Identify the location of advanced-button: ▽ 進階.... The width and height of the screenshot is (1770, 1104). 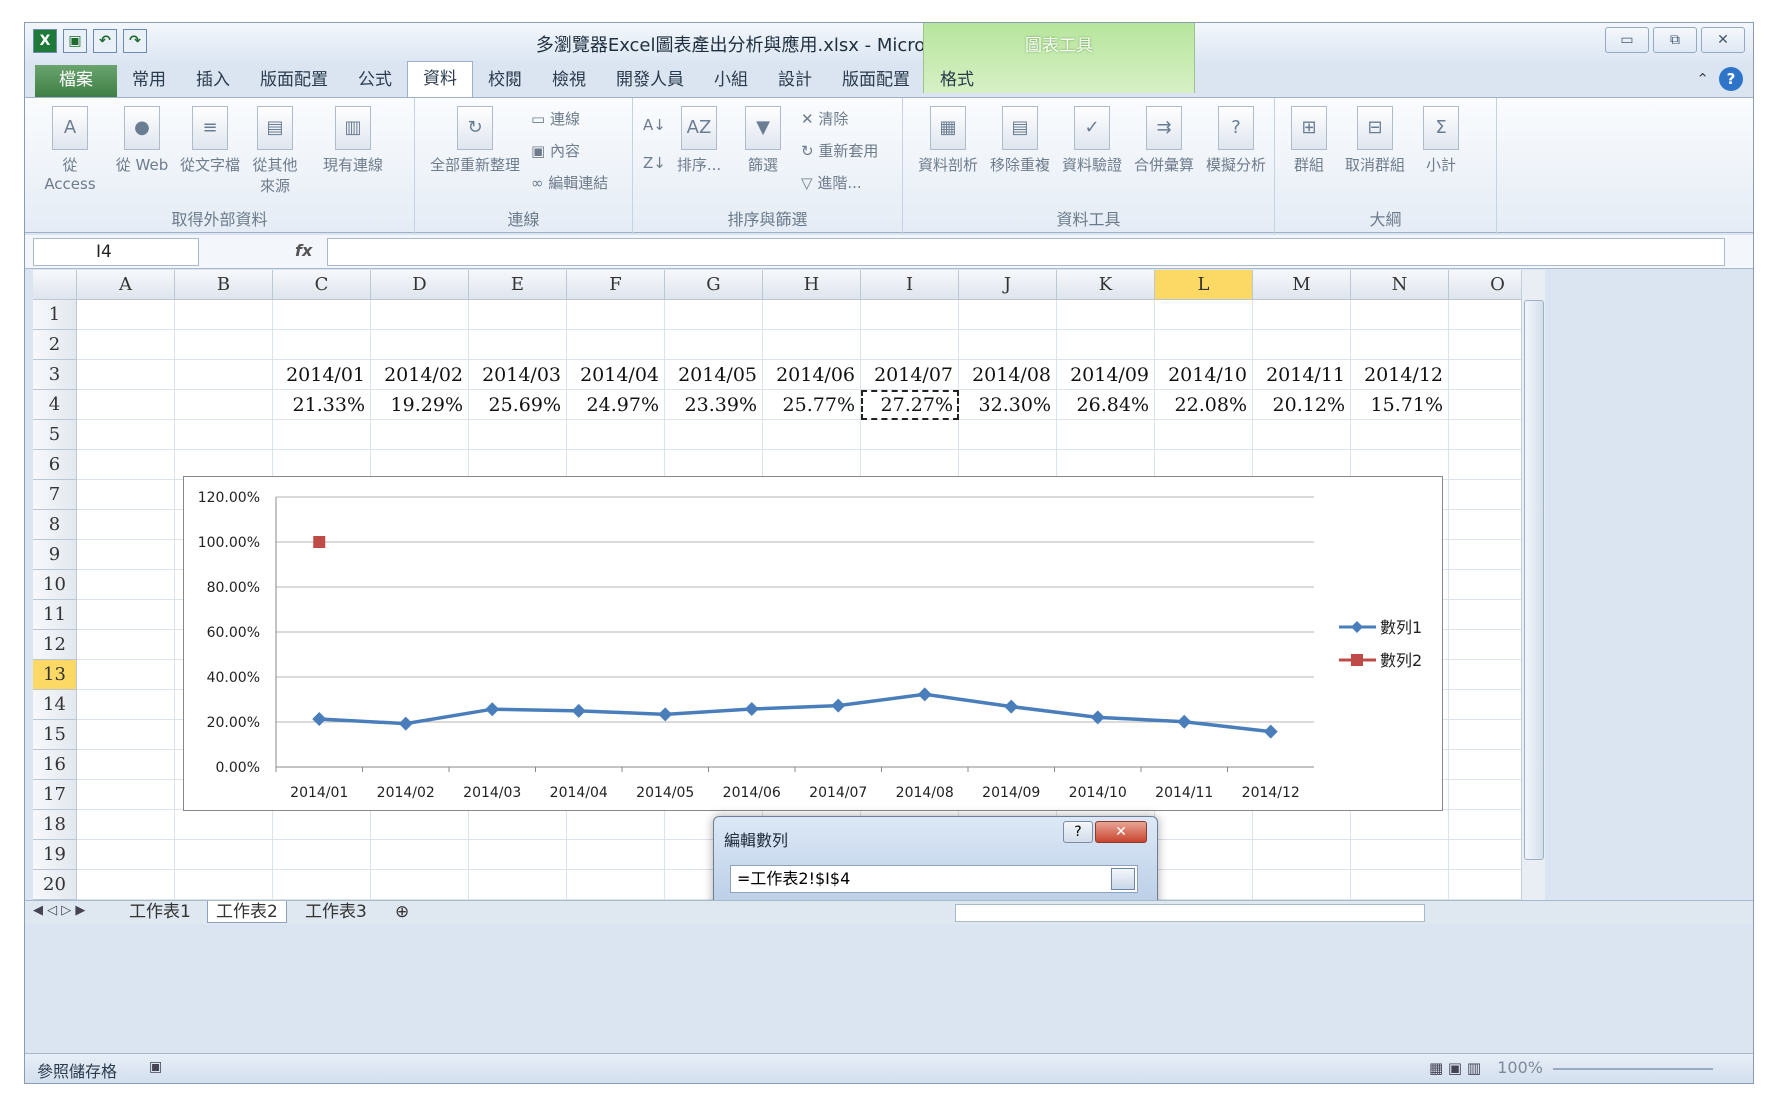
(831, 182).